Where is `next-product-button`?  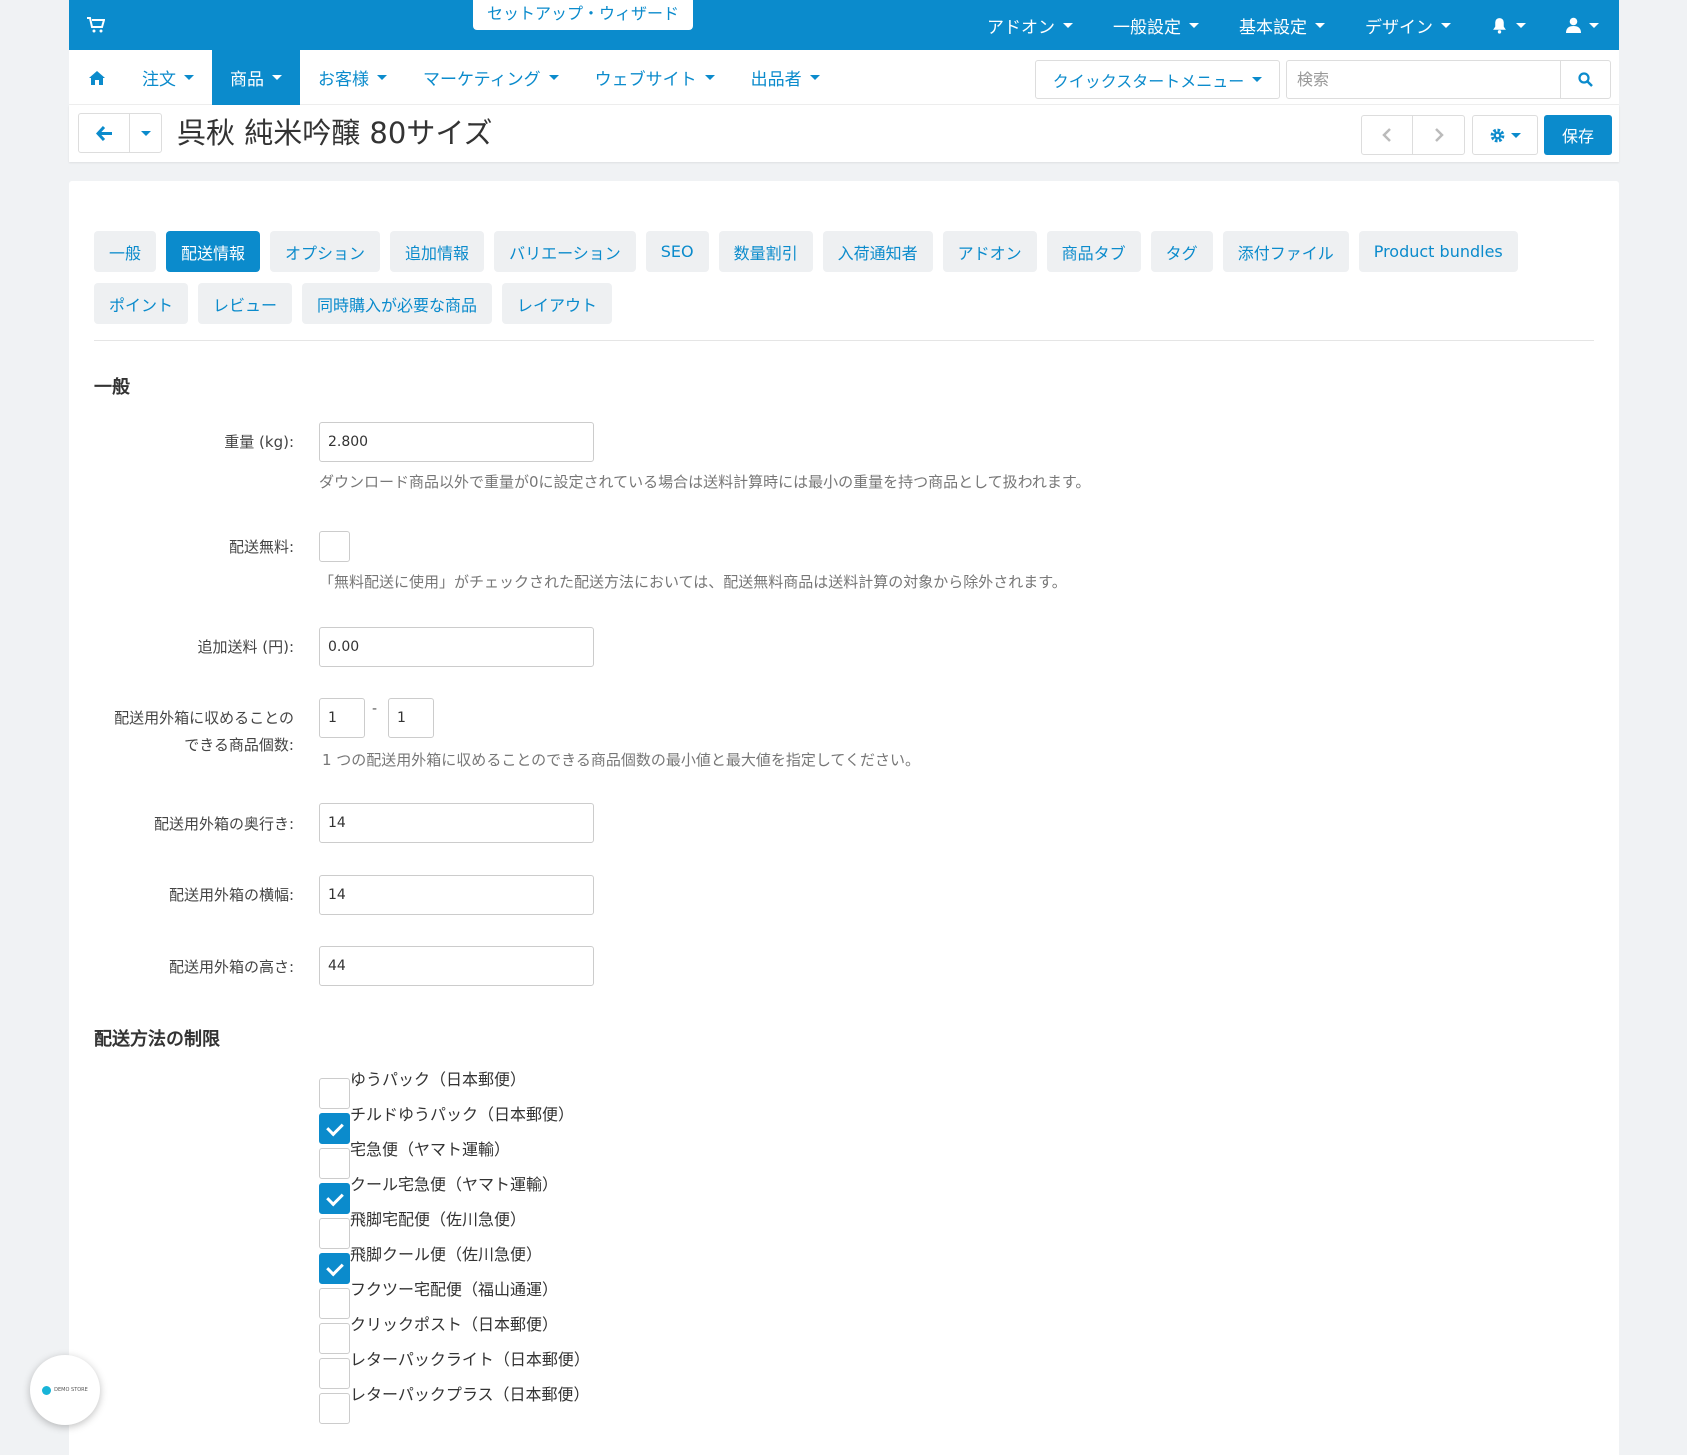
next-product-button is located at coordinates (1438, 135).